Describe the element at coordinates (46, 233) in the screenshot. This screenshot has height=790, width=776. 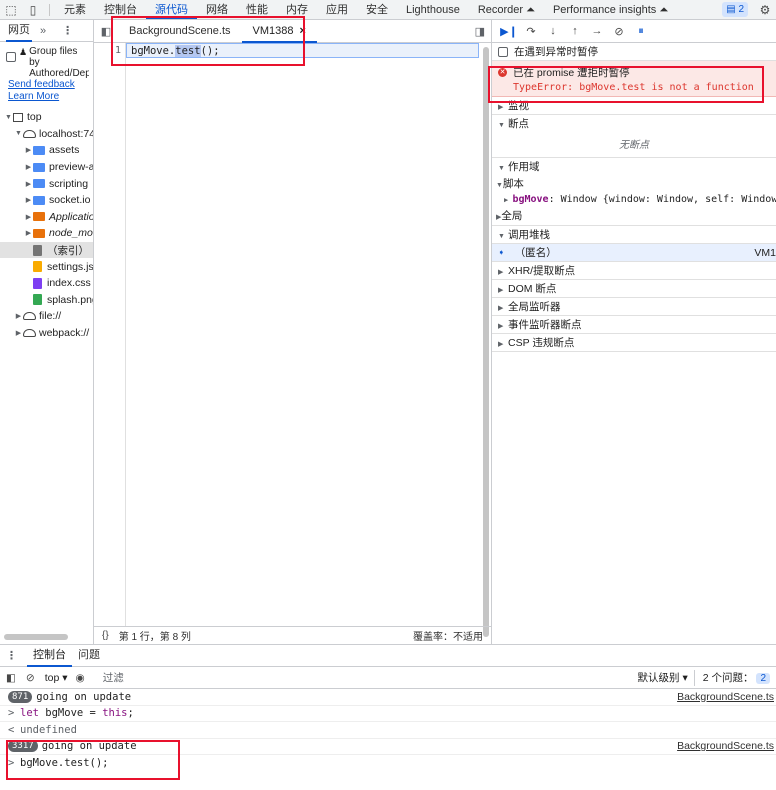
I see `tree-item: ▶ node_modules` at that location.